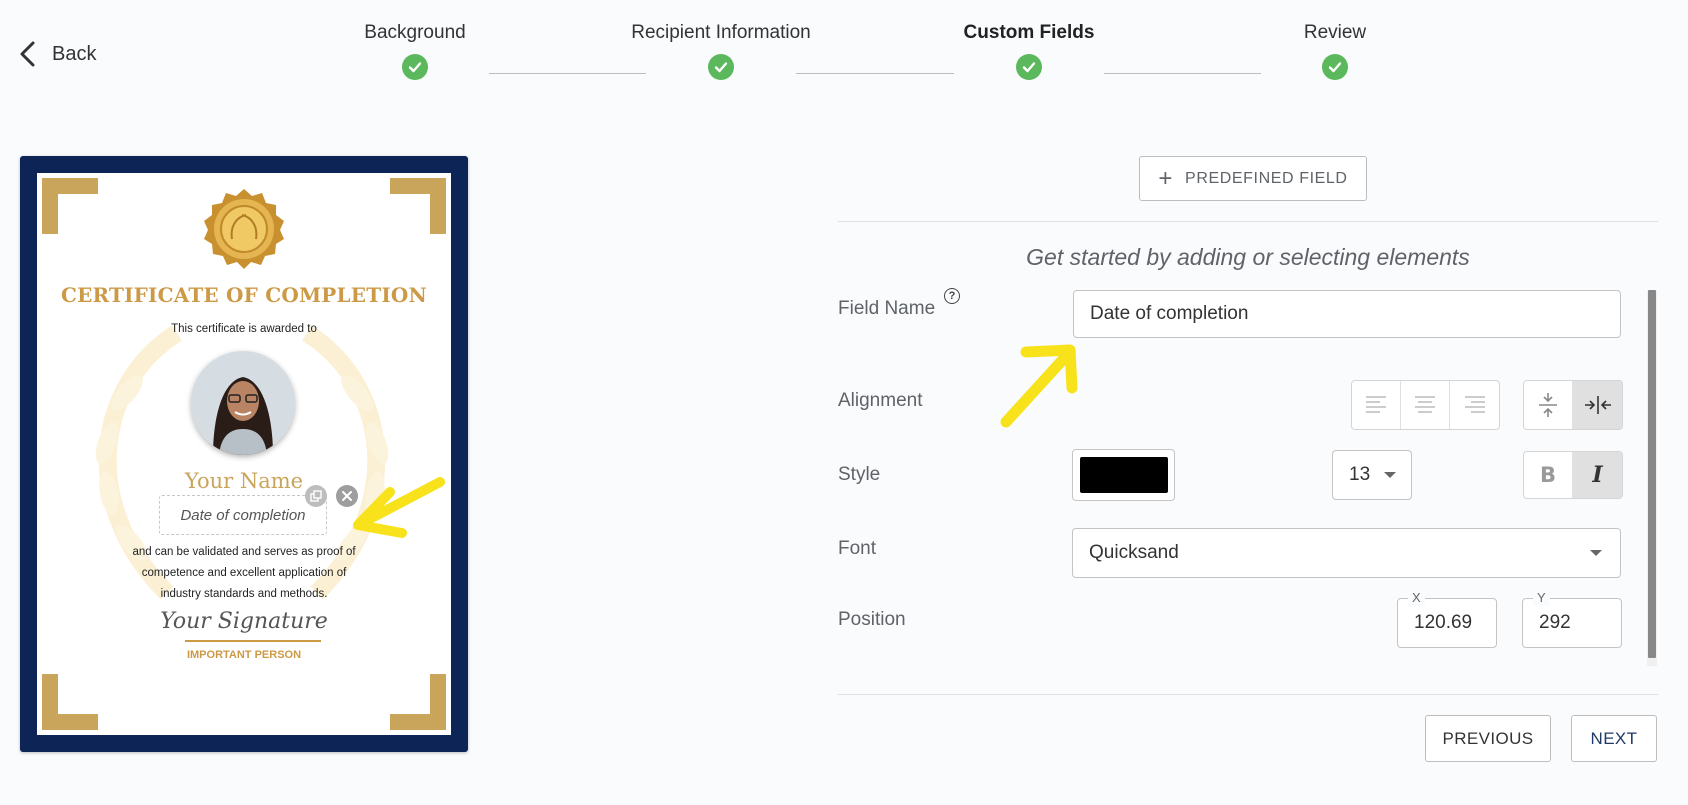  I want to click on position-x-input: X 120.69, so click(1447, 619).